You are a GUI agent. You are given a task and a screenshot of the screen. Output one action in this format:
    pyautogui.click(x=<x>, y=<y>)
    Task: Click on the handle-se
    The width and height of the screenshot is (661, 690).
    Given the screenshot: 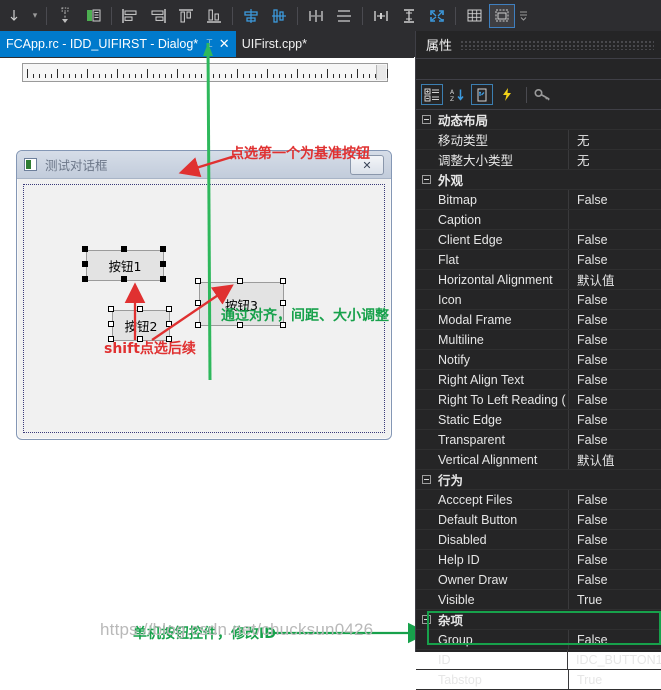 What is the action you would take?
    pyautogui.click(x=163, y=279)
    